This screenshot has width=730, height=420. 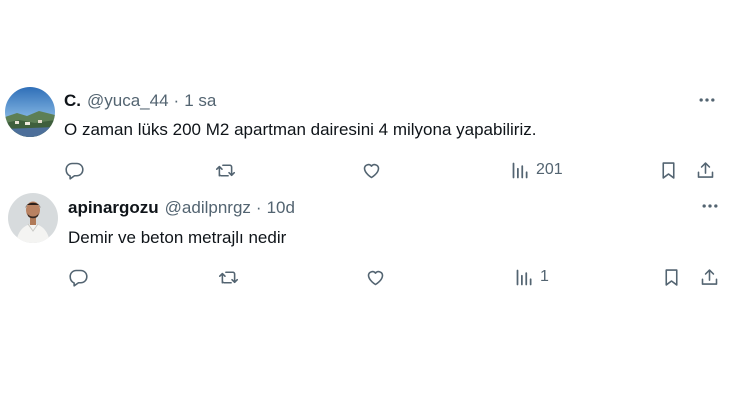 I want to click on views-button: 1, so click(x=531, y=277).